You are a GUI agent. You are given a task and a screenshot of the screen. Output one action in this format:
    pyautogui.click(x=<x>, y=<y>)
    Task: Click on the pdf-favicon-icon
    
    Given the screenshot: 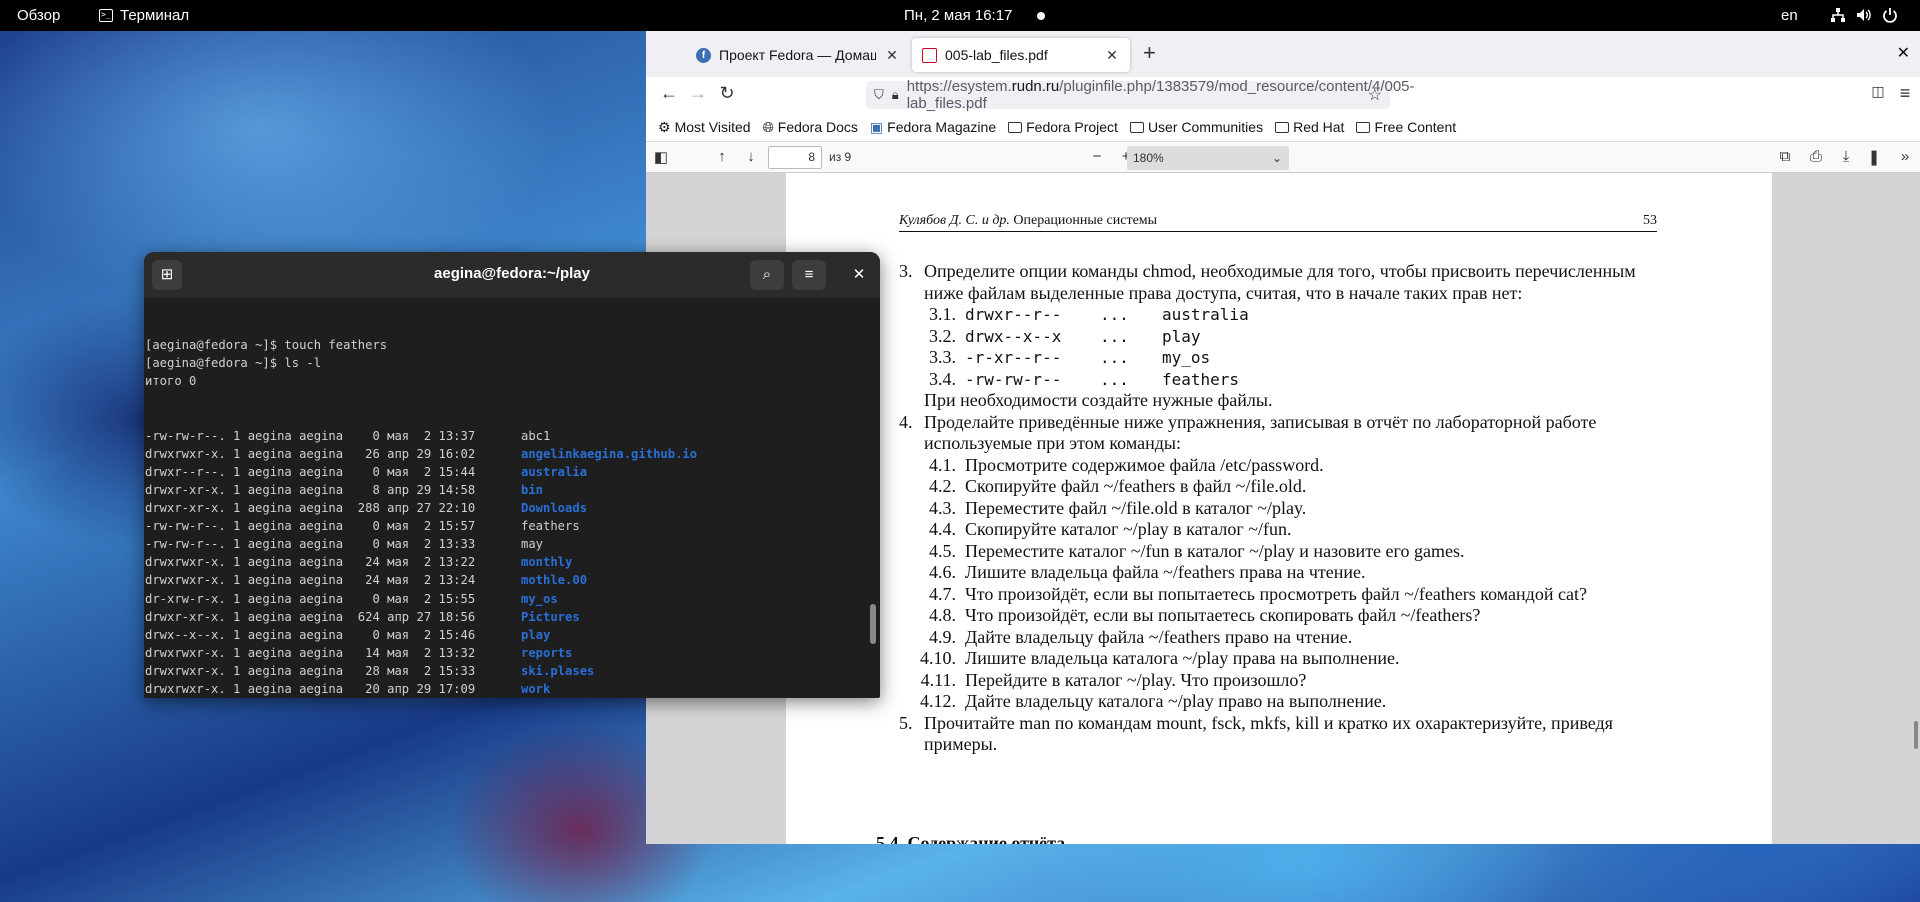 What is the action you would take?
    pyautogui.click(x=929, y=55)
    